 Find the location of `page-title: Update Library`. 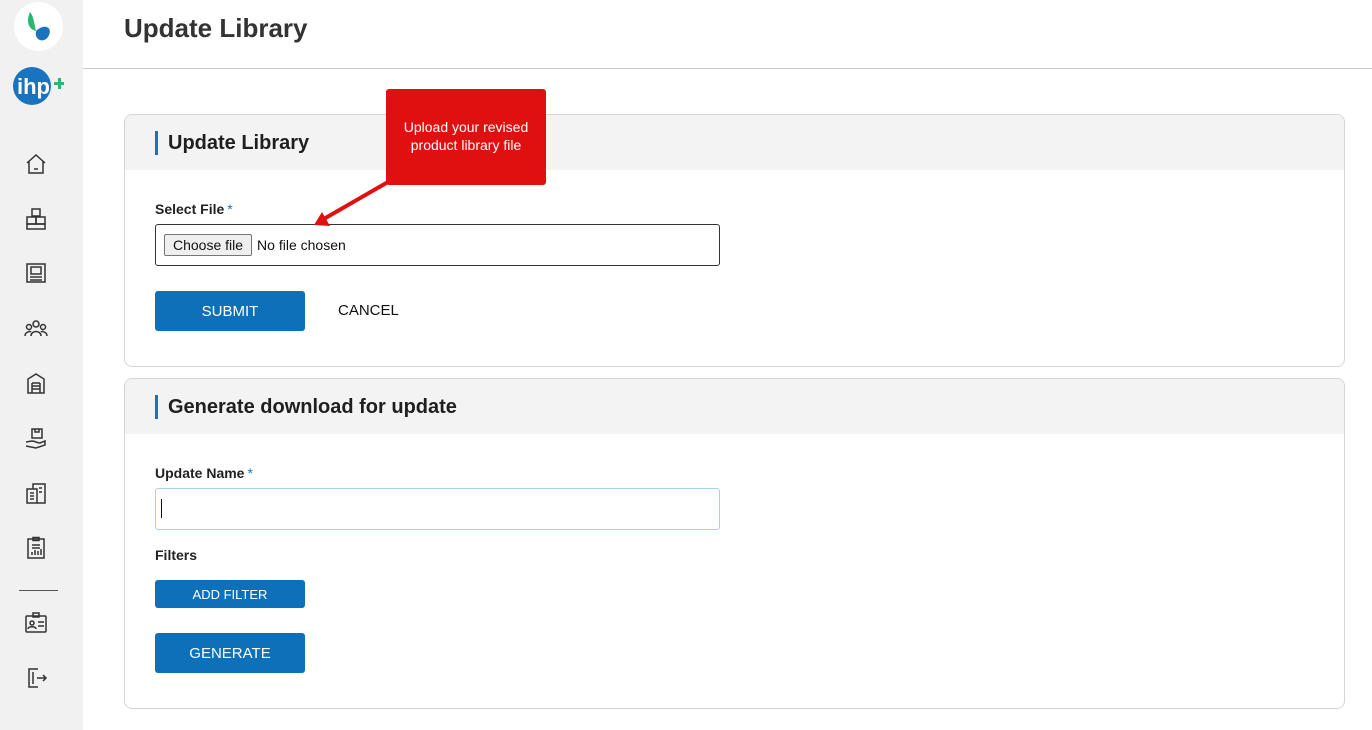

page-title: Update Library is located at coordinates (216, 28).